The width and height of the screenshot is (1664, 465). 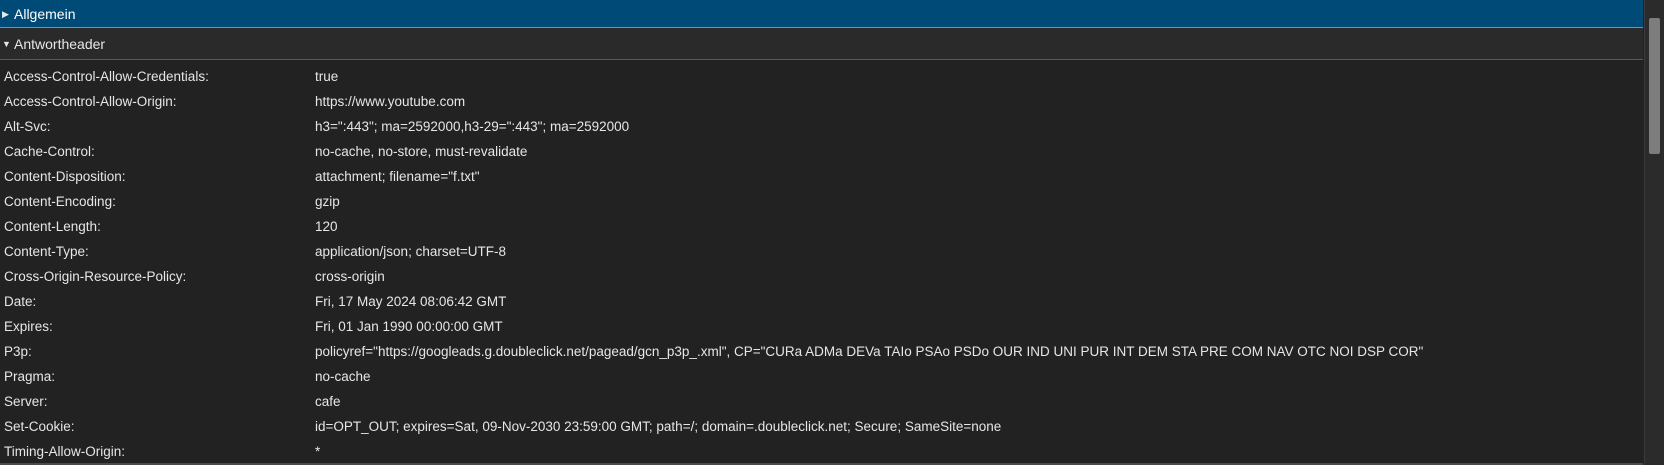 What do you see at coordinates (397, 176) in the screenshot?
I see `header-value: attachment; filename="f.txt"` at bounding box center [397, 176].